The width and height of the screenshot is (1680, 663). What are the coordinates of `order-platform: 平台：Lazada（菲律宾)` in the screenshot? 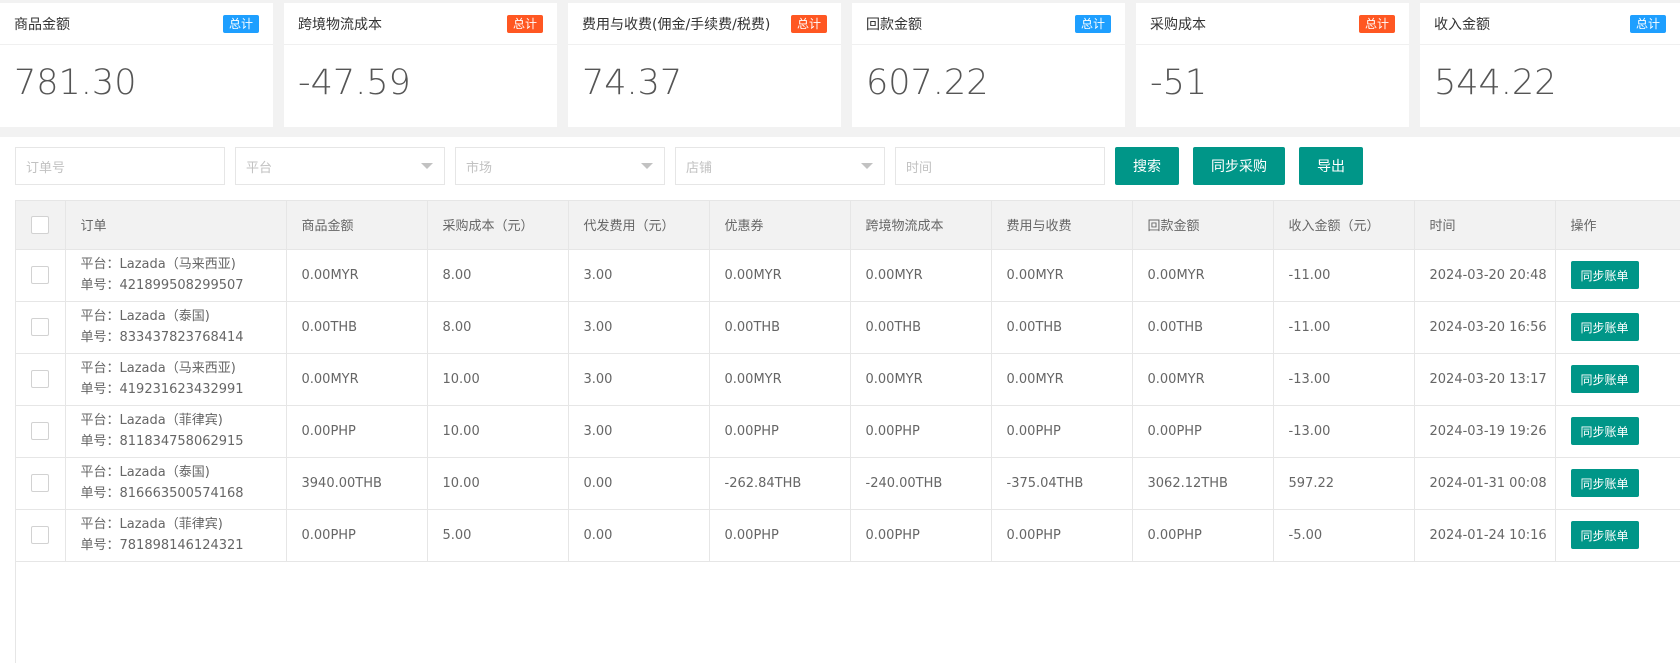 It's located at (151, 524).